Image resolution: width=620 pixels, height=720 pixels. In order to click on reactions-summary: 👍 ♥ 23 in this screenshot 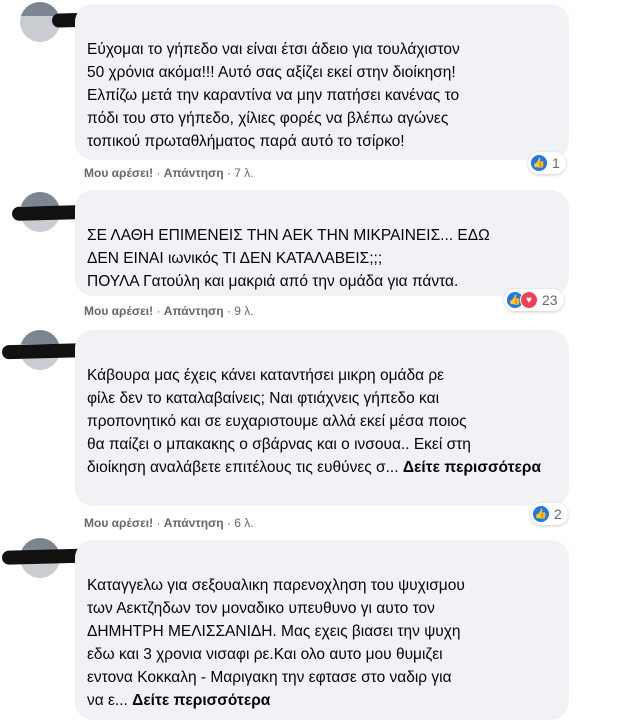, I will do `click(534, 300)`.